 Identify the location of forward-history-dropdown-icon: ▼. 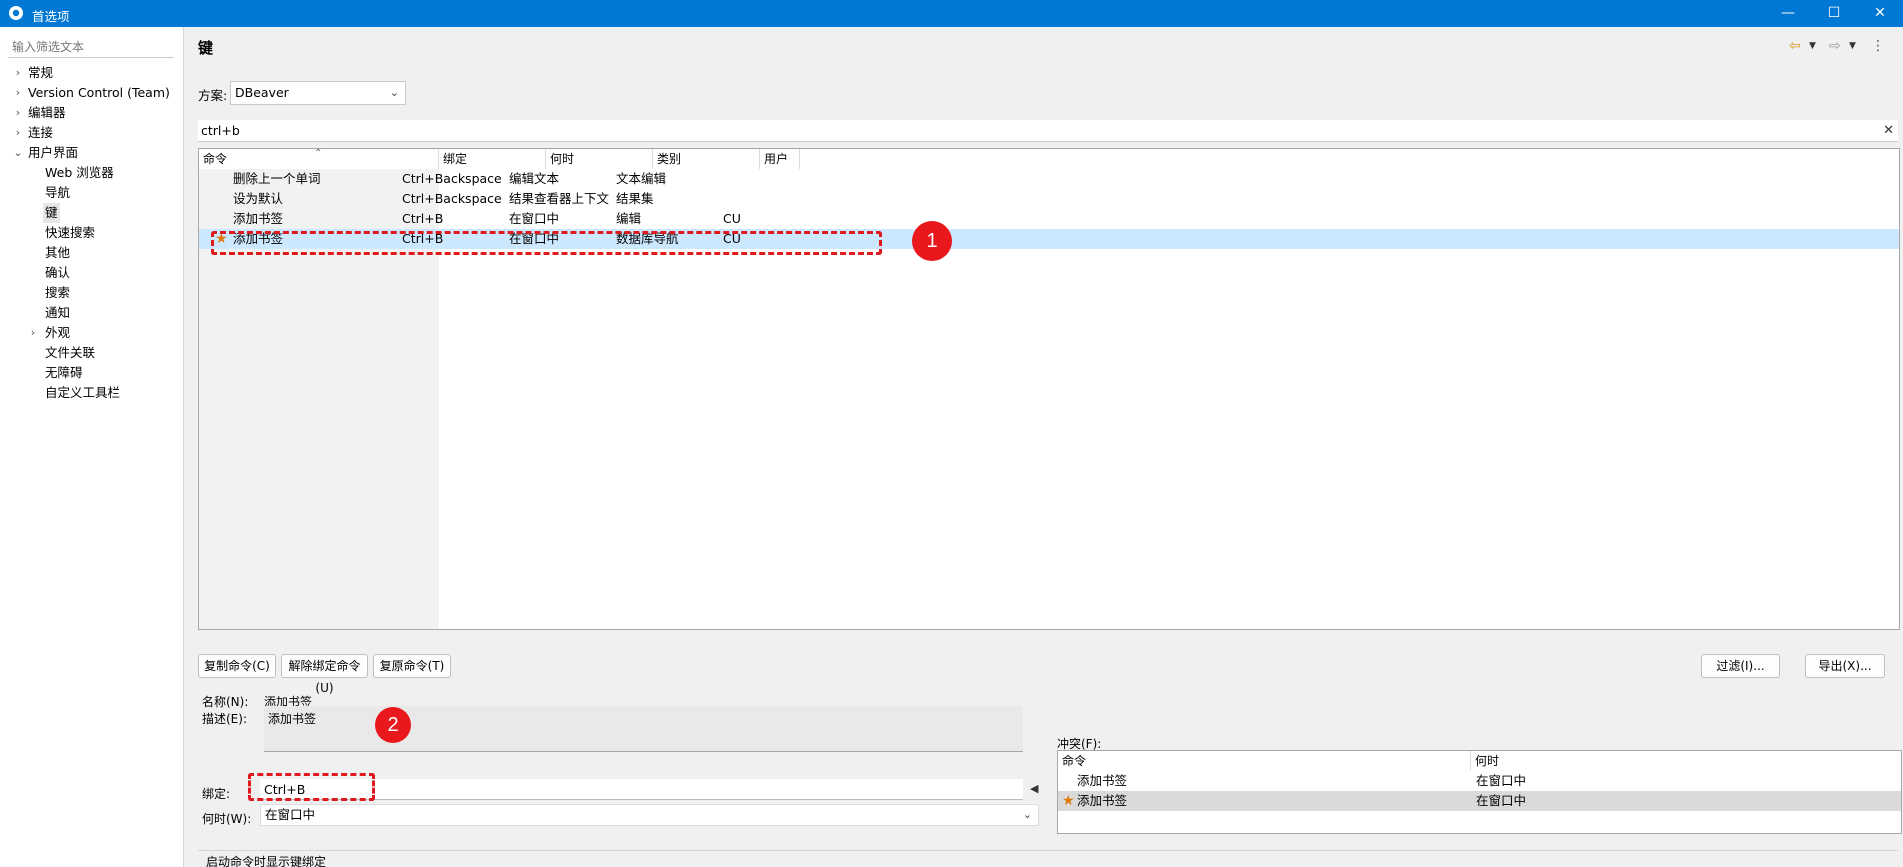
(1852, 46).